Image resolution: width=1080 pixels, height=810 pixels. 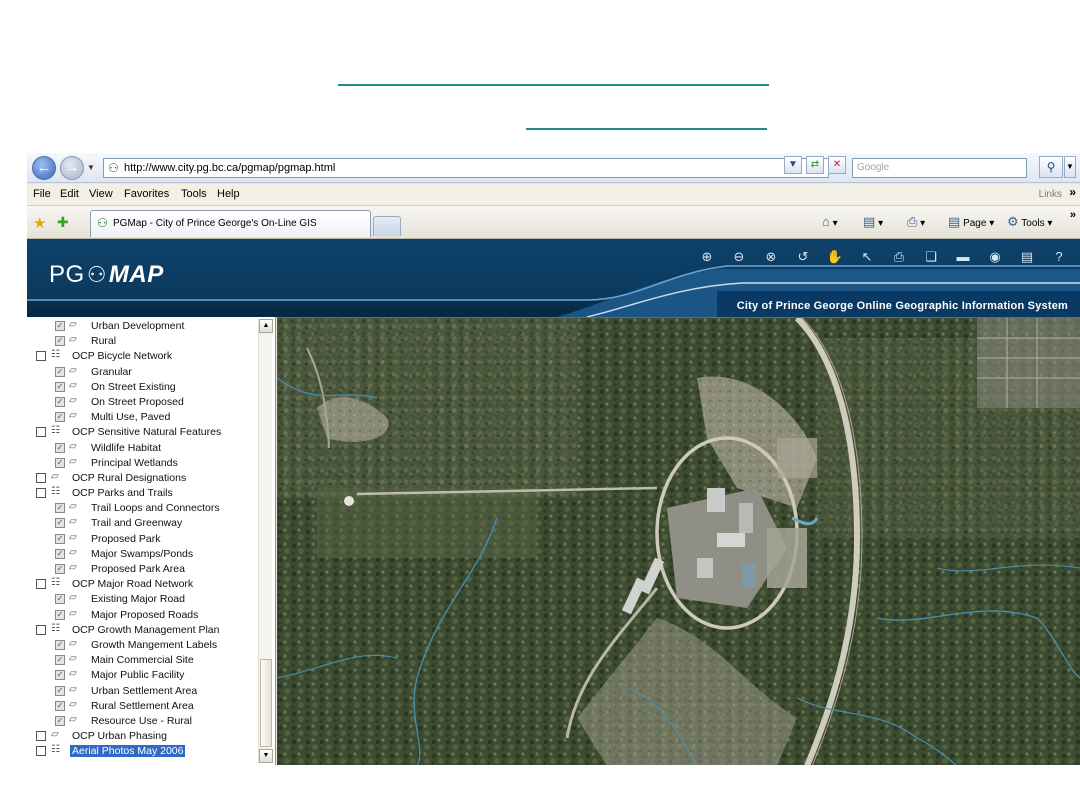 What do you see at coordinates (142, 736) in the screenshot?
I see `layer-row: ▱ OCP Urban Phasing` at bounding box center [142, 736].